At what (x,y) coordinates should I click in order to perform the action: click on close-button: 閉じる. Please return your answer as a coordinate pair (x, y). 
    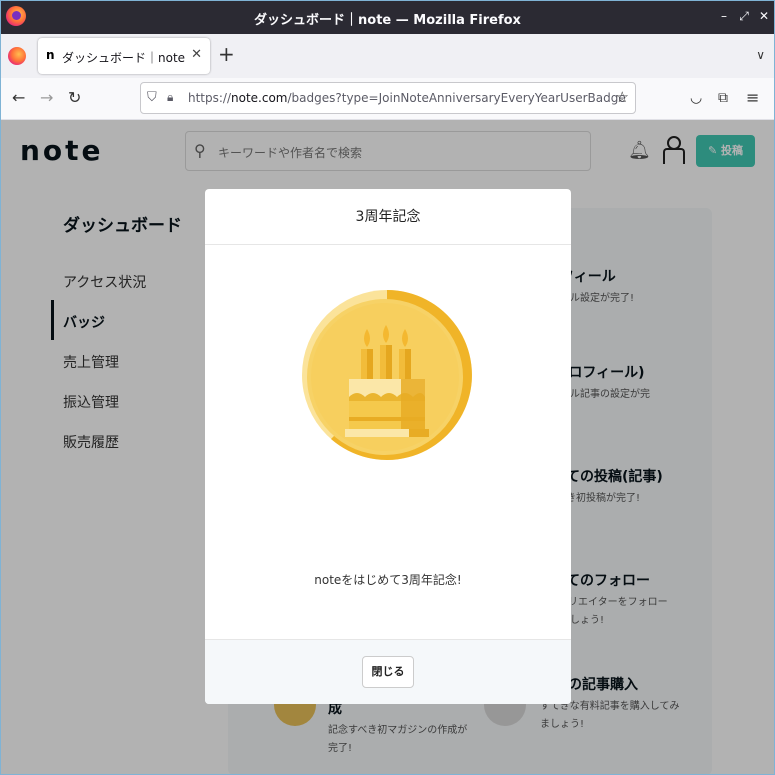
    Looking at the image, I should click on (388, 672).